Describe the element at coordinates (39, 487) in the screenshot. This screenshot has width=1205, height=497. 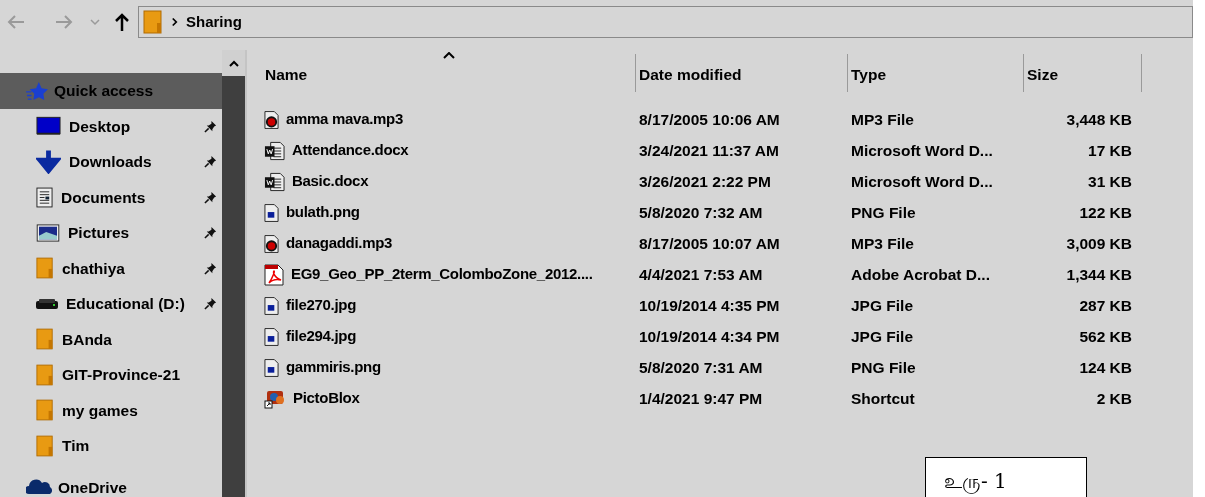
I see `cloud-icon` at that location.